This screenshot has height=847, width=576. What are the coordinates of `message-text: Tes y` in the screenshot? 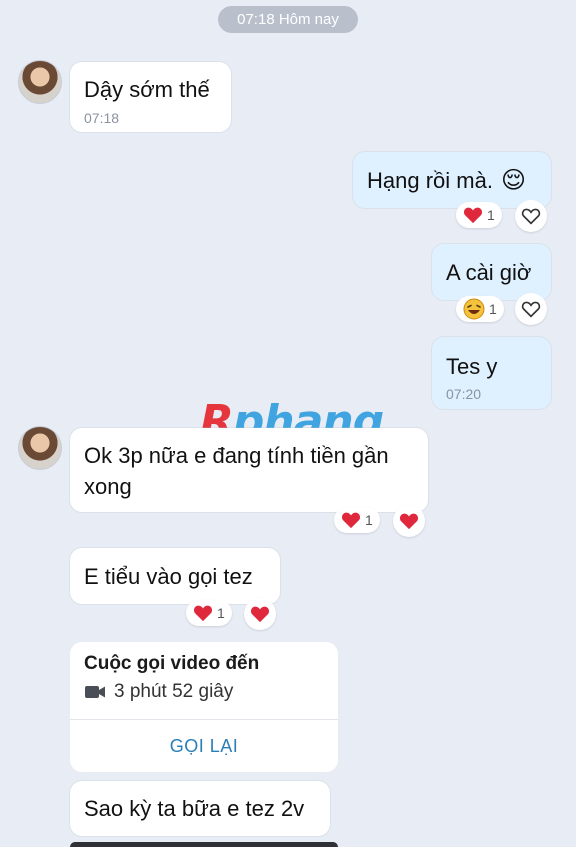 It's located at (472, 366).